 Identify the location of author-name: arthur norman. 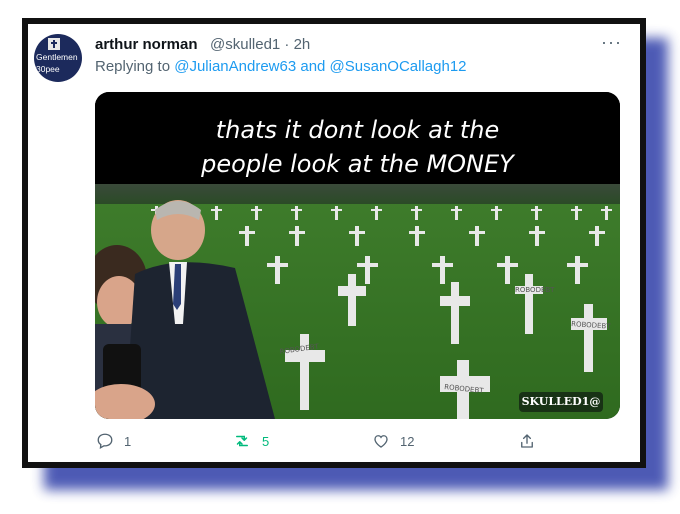
(146, 44).